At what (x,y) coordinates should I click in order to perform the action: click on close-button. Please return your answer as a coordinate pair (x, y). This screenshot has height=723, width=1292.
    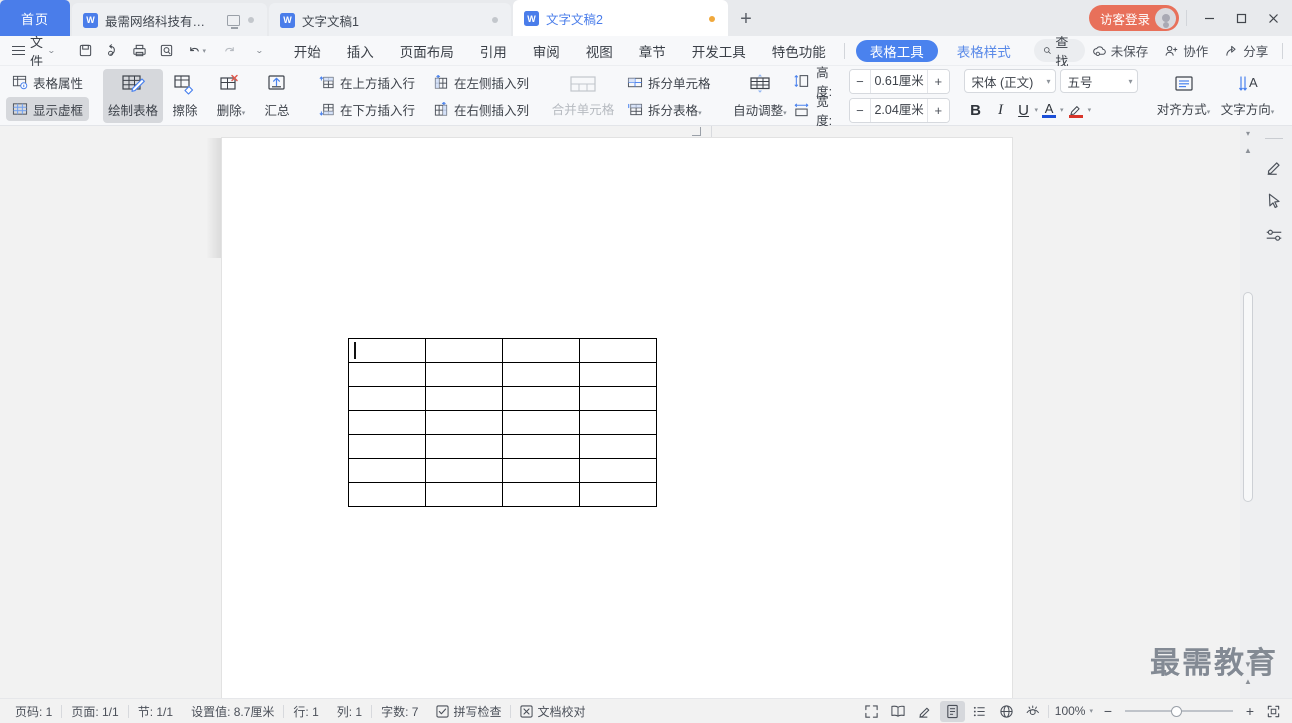
    Looking at the image, I should click on (1273, 18).